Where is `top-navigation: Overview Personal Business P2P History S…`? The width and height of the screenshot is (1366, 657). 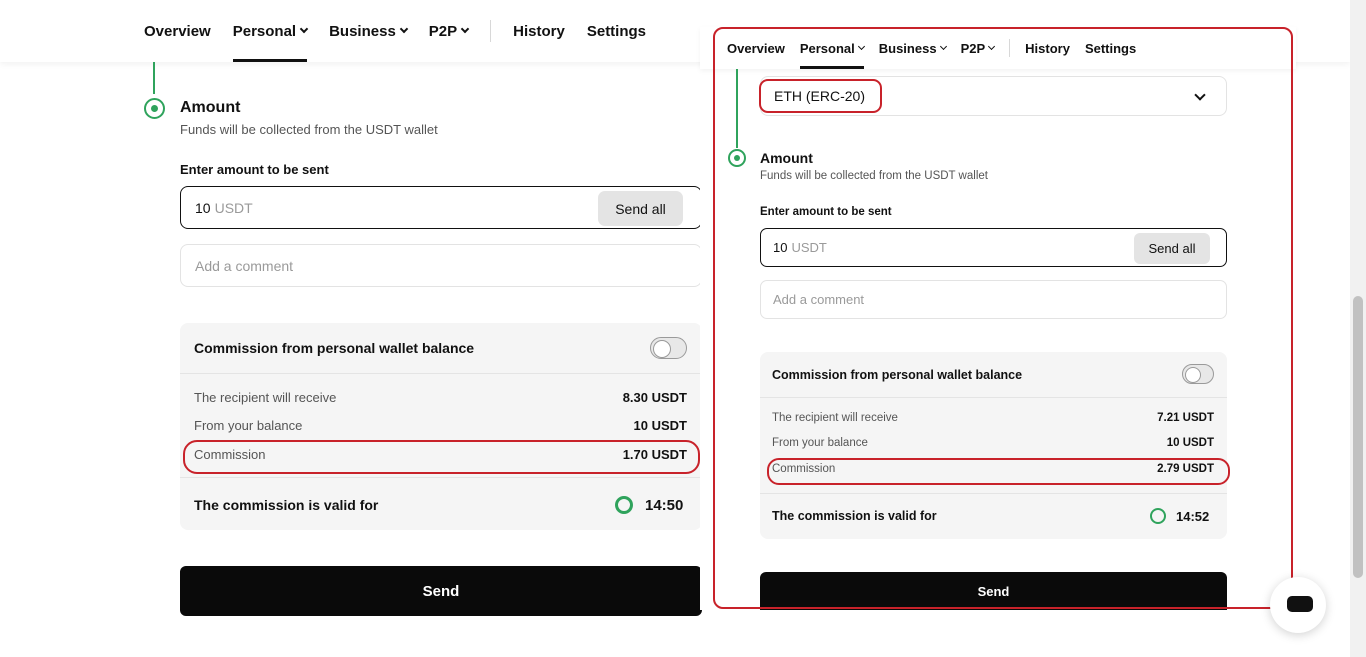
top-navigation: Overview Personal Business P2P History S… is located at coordinates (998, 48).